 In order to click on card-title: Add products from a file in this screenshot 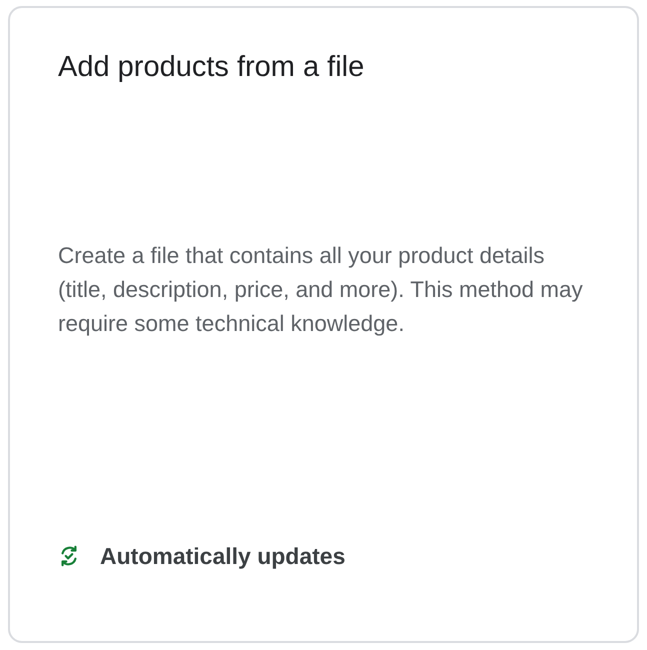, I will do `click(212, 67)`.